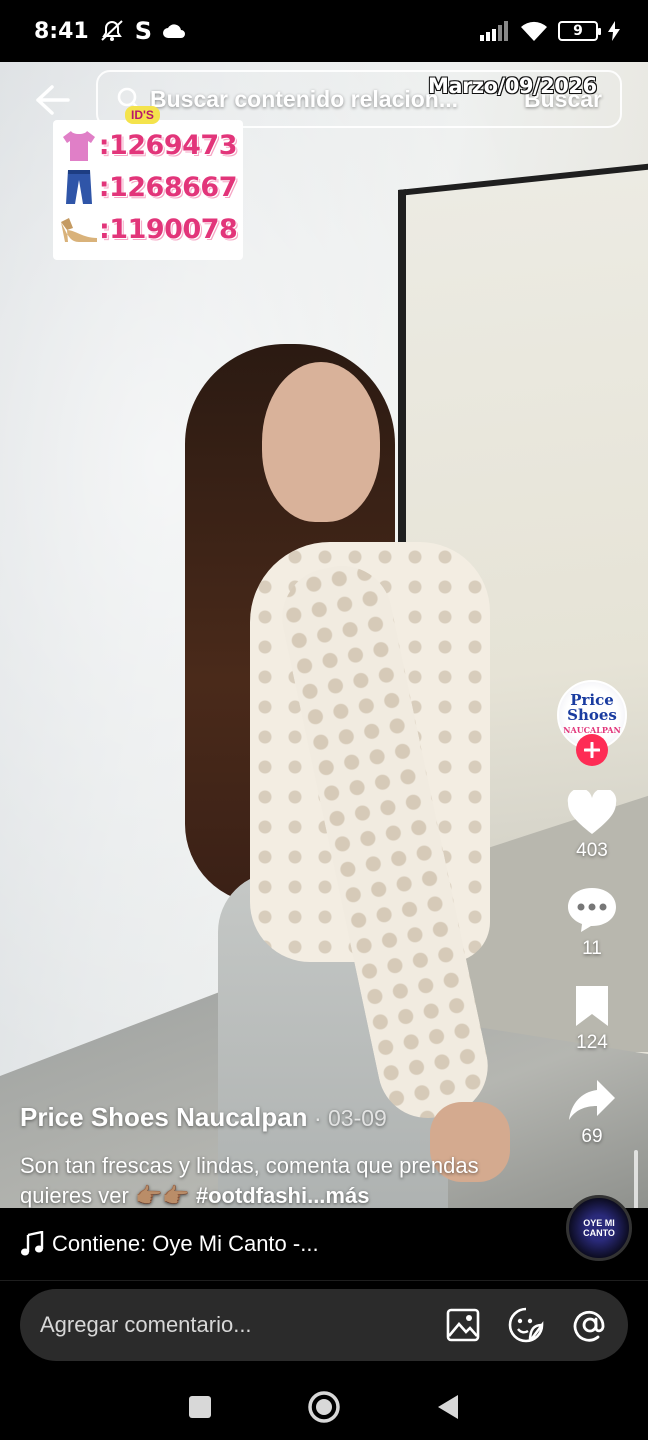 The height and width of the screenshot is (1440, 648). I want to click on cloud-icon, so click(174, 31).